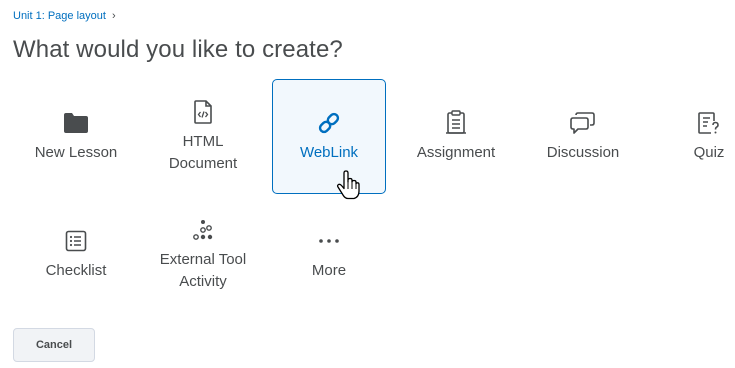 Image resolution: width=735 pixels, height=368 pixels. Describe the element at coordinates (203, 112) in the screenshot. I see `html-file-icon` at that location.